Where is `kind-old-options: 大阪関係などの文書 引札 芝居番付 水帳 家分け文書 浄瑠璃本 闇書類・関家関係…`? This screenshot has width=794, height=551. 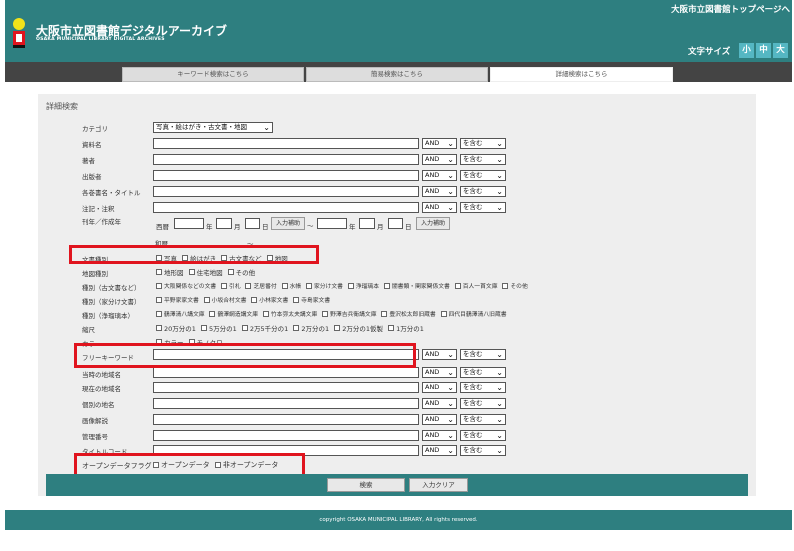 kind-old-options: 大阪関係などの文書 引札 芝居番付 水帳 家分け文書 浄瑠璃本 闇書類・関家関係… is located at coordinates (340, 285).